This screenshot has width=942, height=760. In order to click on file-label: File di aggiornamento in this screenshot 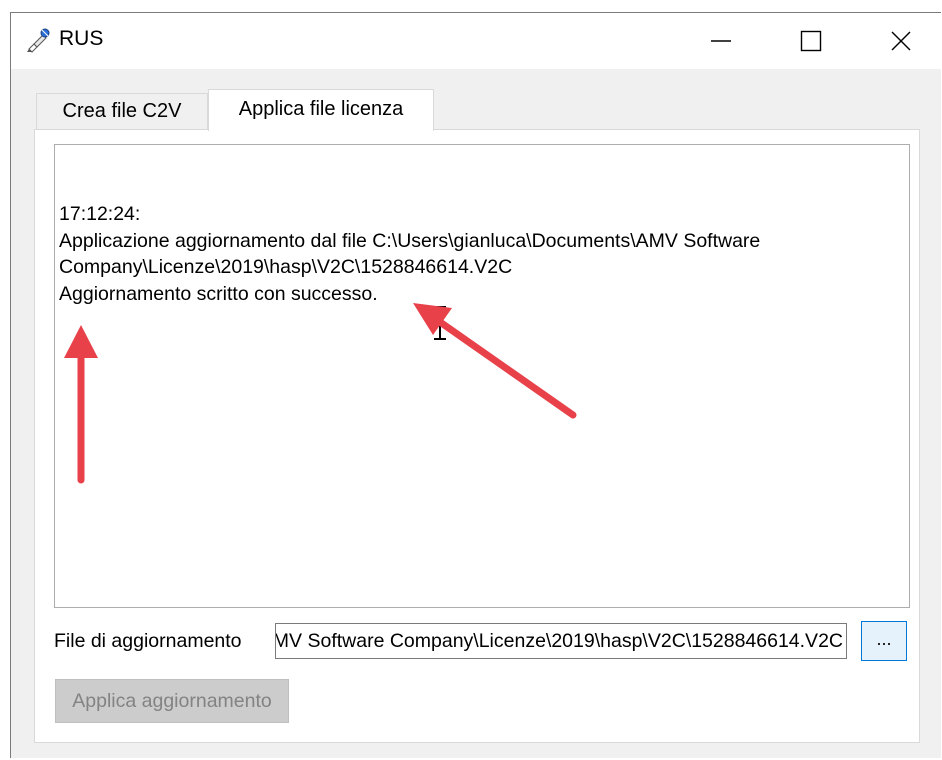, I will do `click(148, 641)`.